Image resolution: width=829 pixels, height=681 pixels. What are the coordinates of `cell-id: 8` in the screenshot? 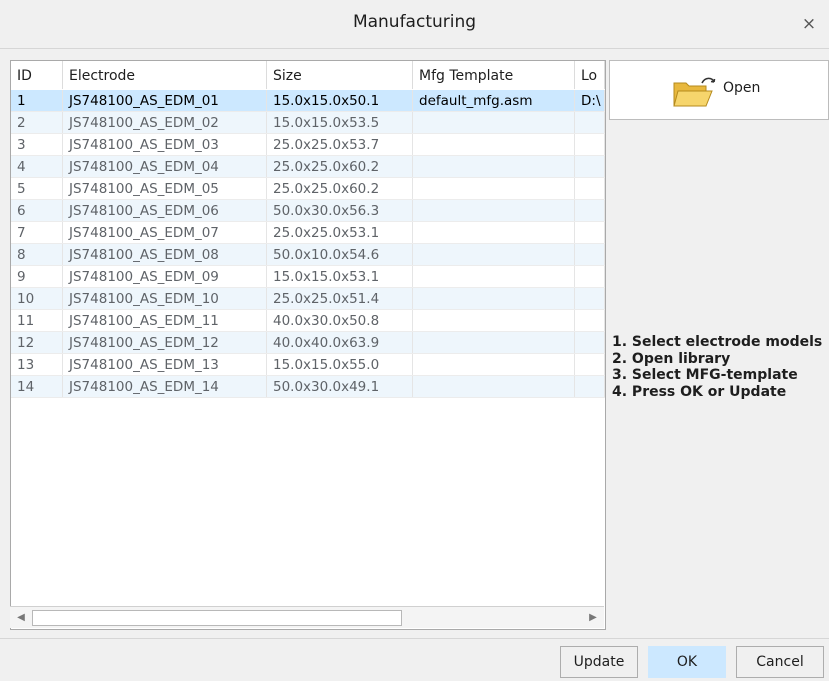 It's located at (37, 254).